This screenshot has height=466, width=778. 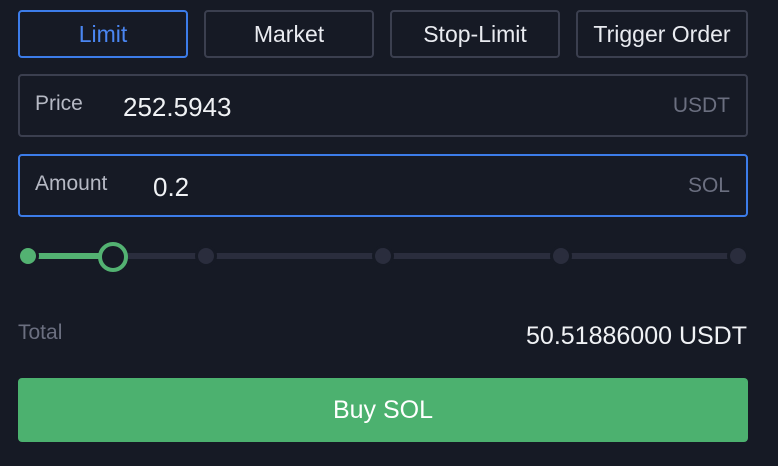 What do you see at coordinates (475, 34) in the screenshot?
I see `tab-stop-limit: Stop-Limit` at bounding box center [475, 34].